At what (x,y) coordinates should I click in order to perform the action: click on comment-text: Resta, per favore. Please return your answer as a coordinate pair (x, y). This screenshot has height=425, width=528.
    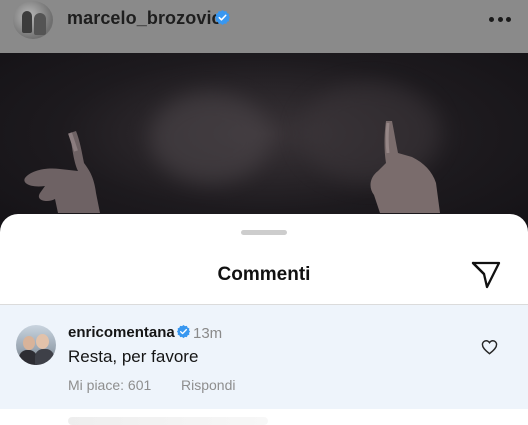
    Looking at the image, I should click on (133, 356).